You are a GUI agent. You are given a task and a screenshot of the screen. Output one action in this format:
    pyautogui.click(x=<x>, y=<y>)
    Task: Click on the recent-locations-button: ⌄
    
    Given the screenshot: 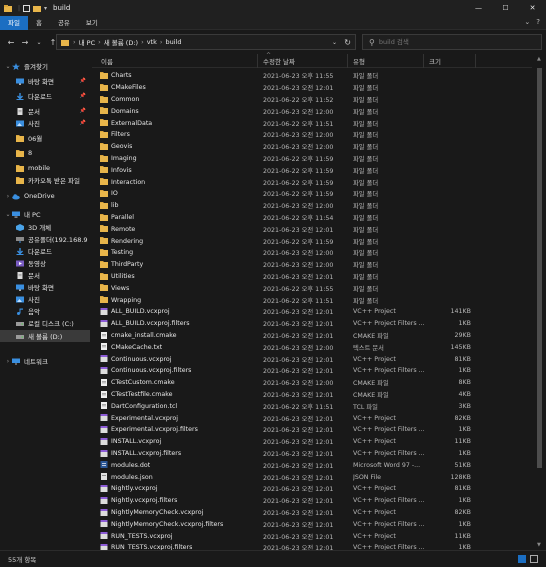 What is the action you would take?
    pyautogui.click(x=39, y=42)
    